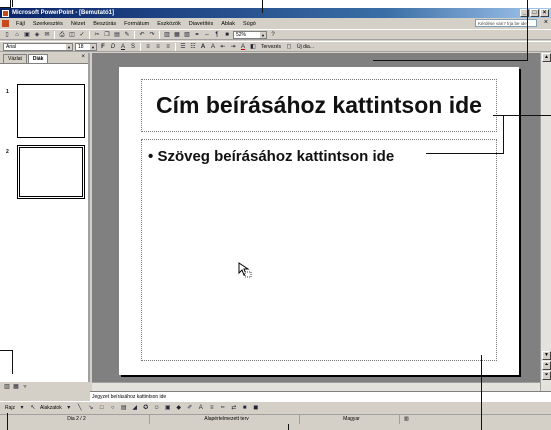  I want to click on pane-close-button: ×, so click(83, 57).